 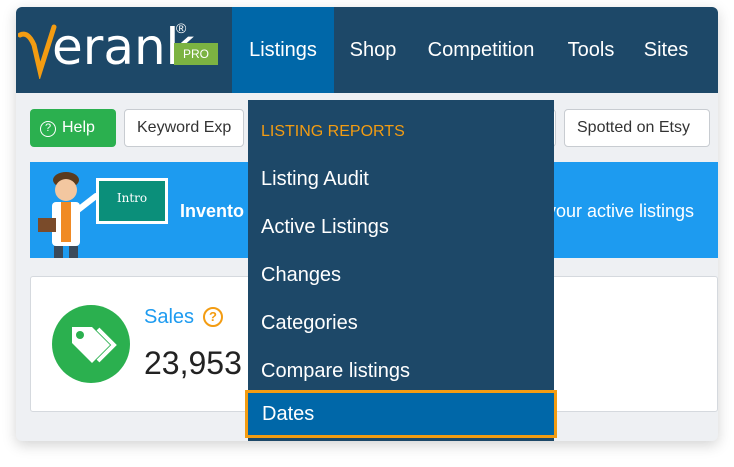 I want to click on menu-item-active-listings: Active Listings, so click(x=401, y=227).